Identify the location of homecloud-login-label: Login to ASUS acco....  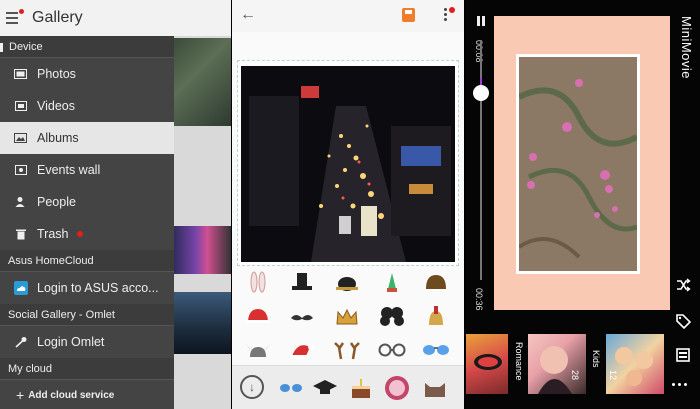
(98, 288).